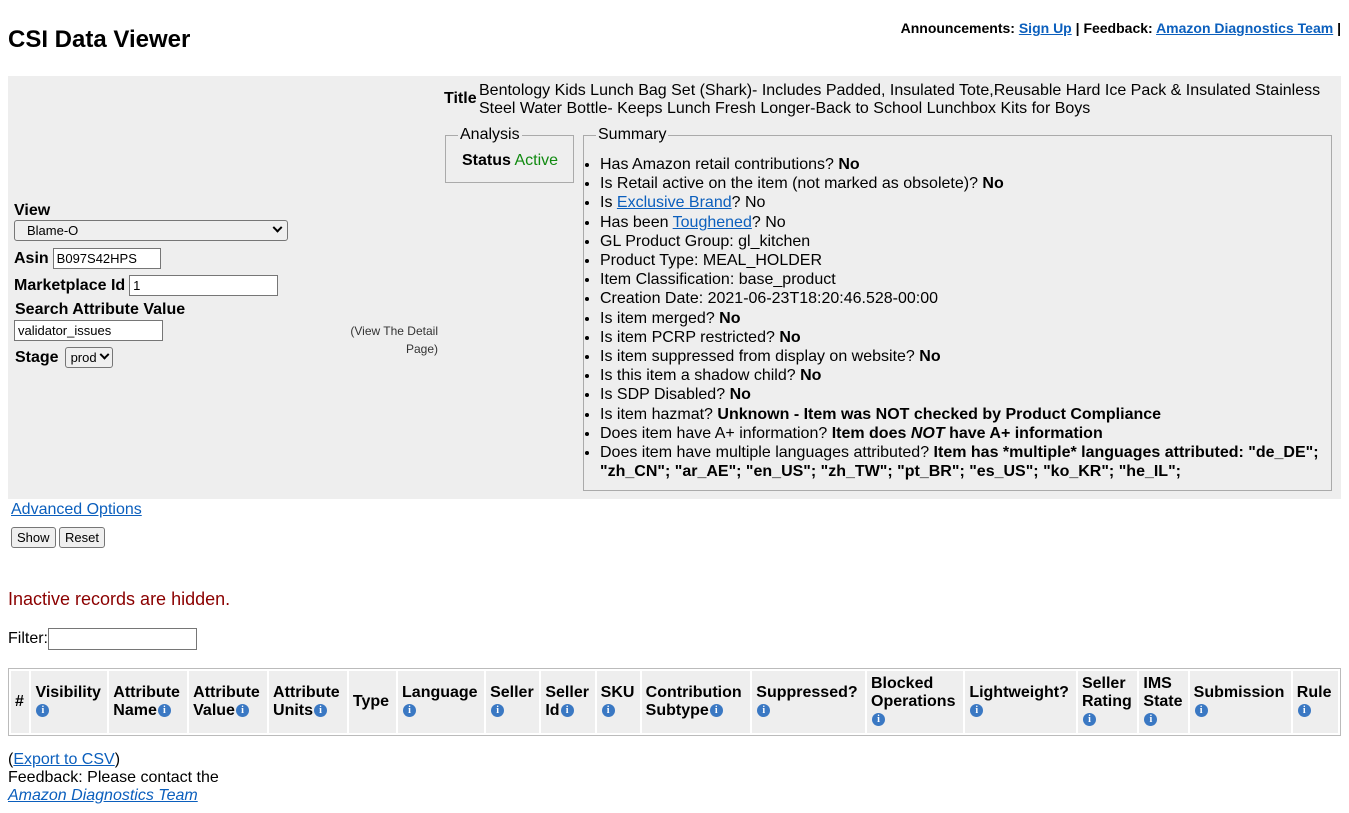 This screenshot has height=813, width=1349. I want to click on col-blocked-operations: Blocked Operations i, so click(915, 702).